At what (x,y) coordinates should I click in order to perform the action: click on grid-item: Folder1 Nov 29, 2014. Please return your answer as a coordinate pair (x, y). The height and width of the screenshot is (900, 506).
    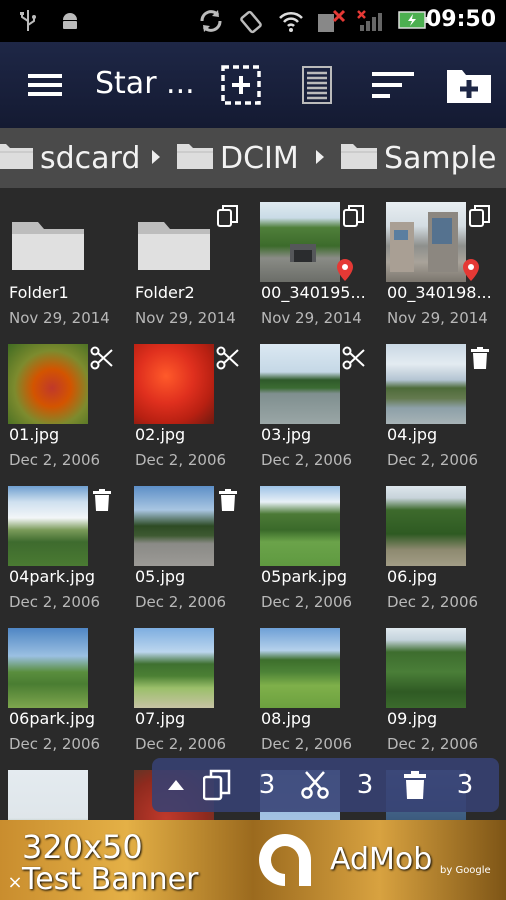
    Looking at the image, I should click on (63, 259).